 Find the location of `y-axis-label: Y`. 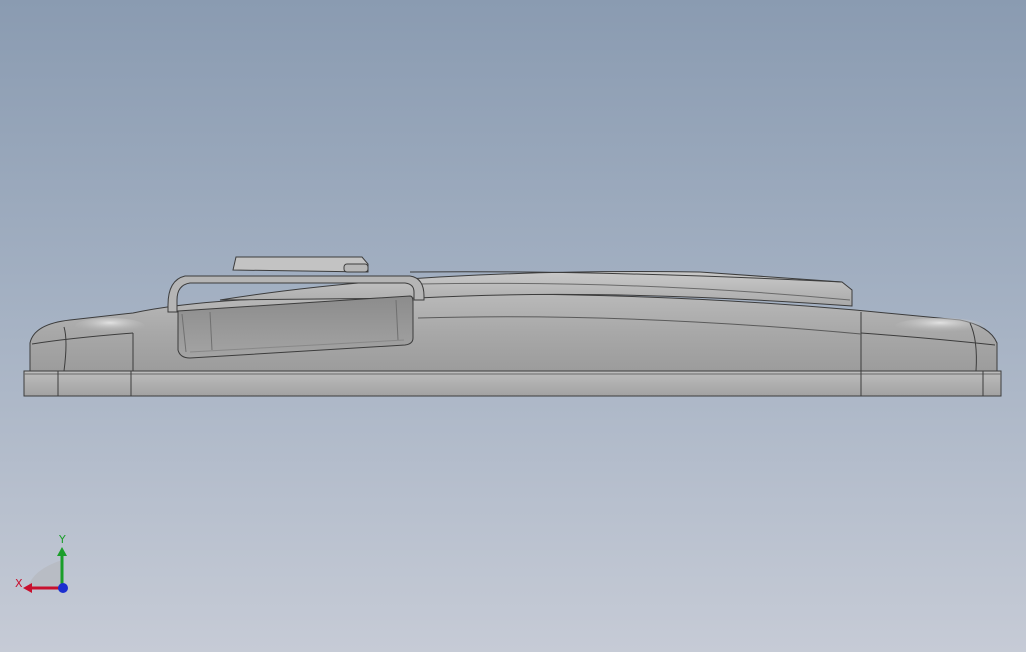

y-axis-label: Y is located at coordinates (62, 539).